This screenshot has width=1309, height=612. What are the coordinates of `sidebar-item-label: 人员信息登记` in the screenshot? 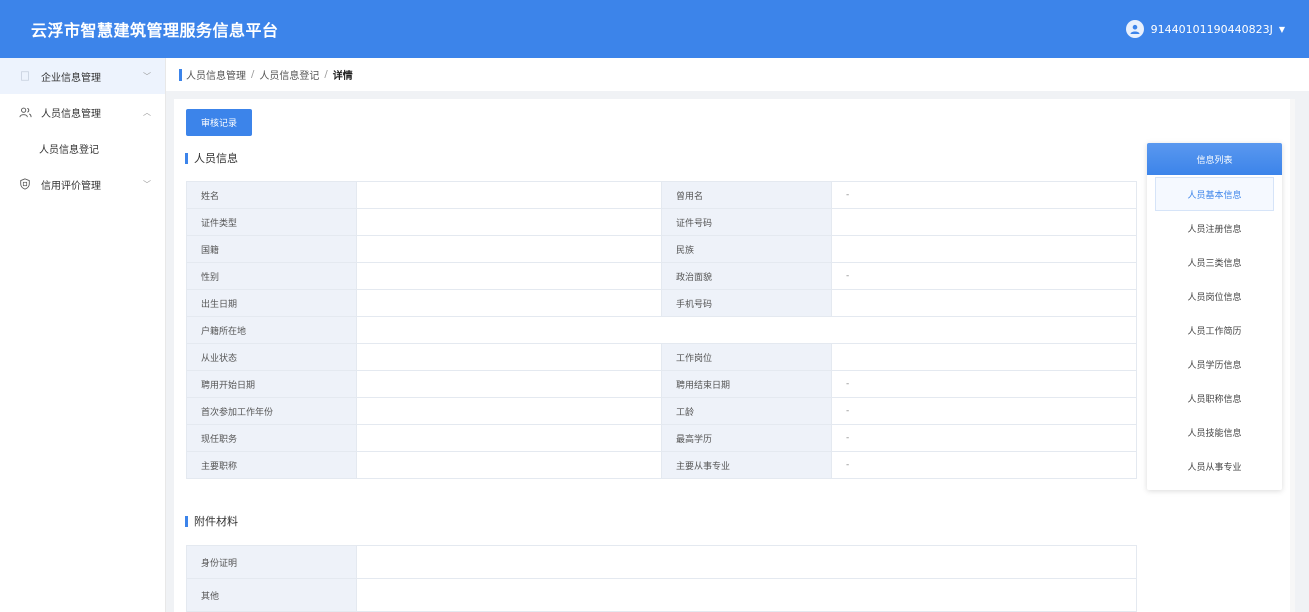 It's located at (69, 150).